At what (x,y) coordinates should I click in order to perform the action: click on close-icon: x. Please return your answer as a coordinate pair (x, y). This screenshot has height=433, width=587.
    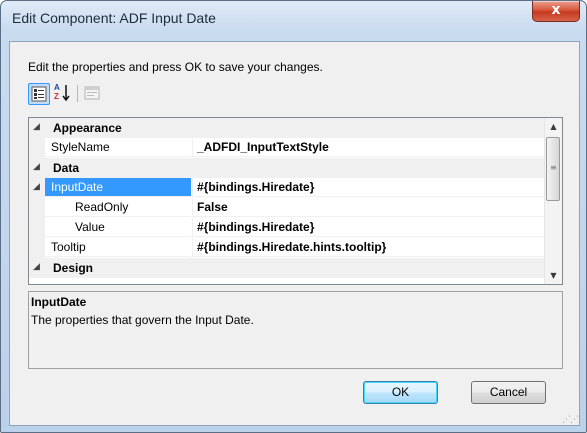
    Looking at the image, I should click on (556, 10).